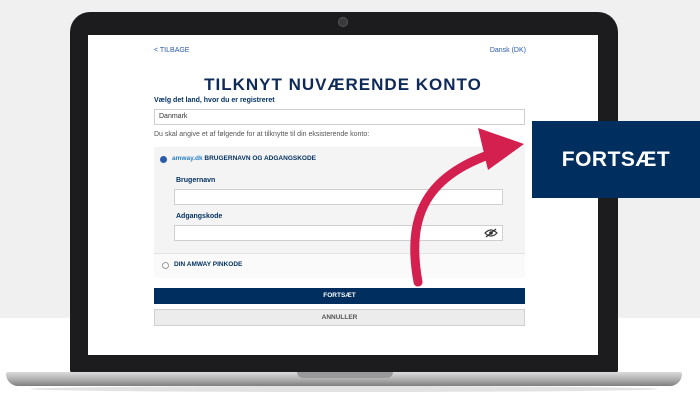 The height and width of the screenshot is (394, 700). Describe the element at coordinates (501, 149) in the screenshot. I see `arrow-head` at that location.